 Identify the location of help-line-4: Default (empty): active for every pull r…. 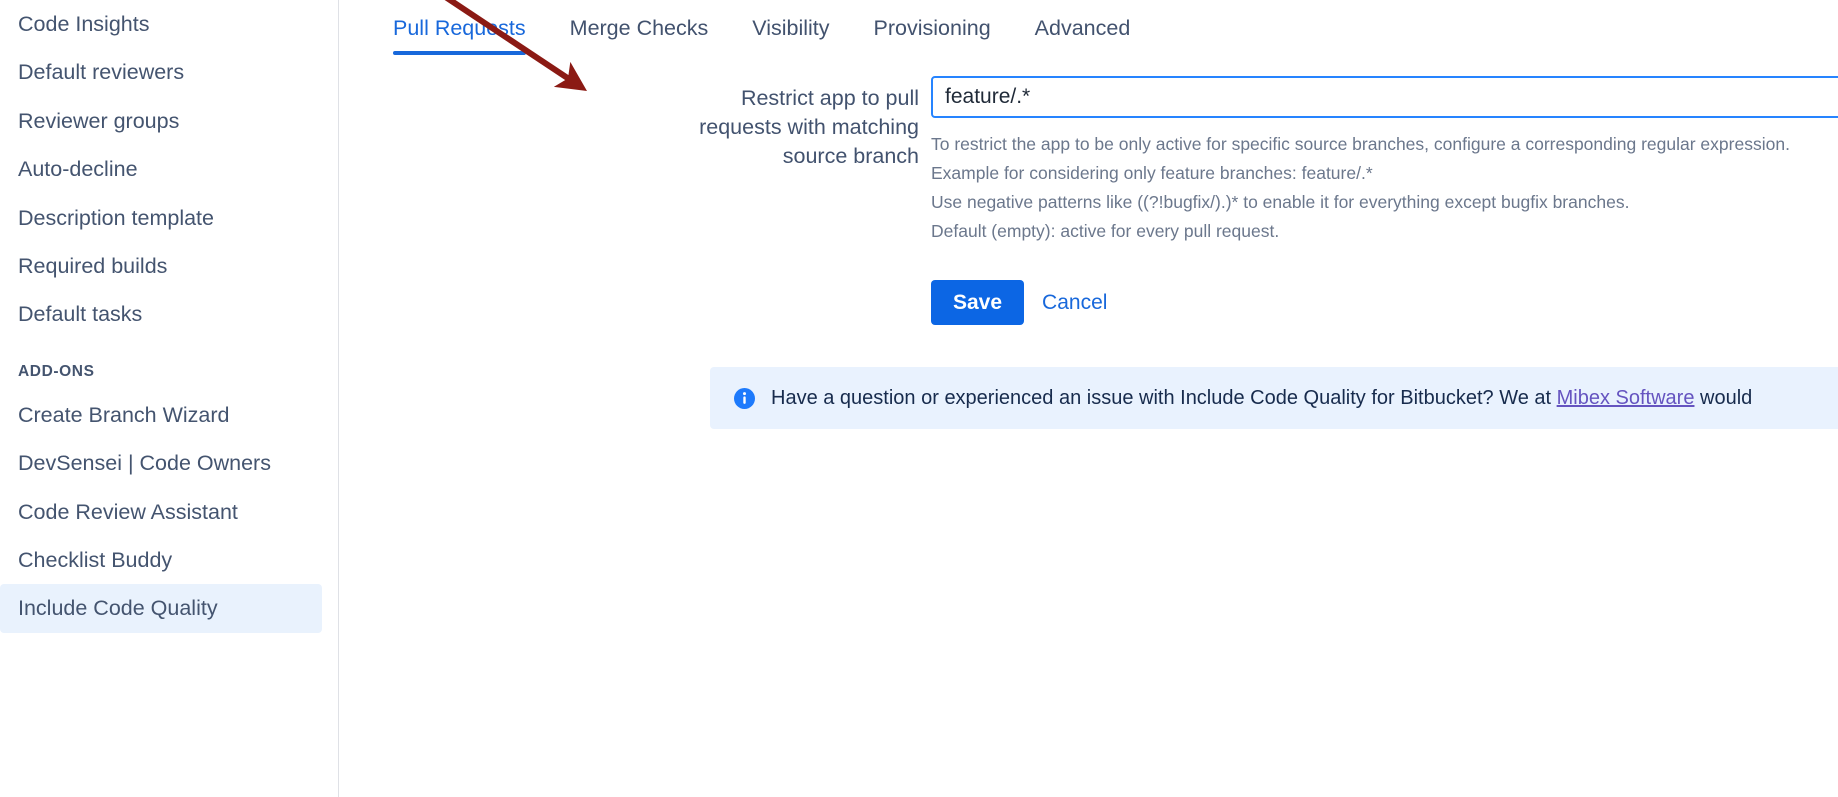
(1105, 231).